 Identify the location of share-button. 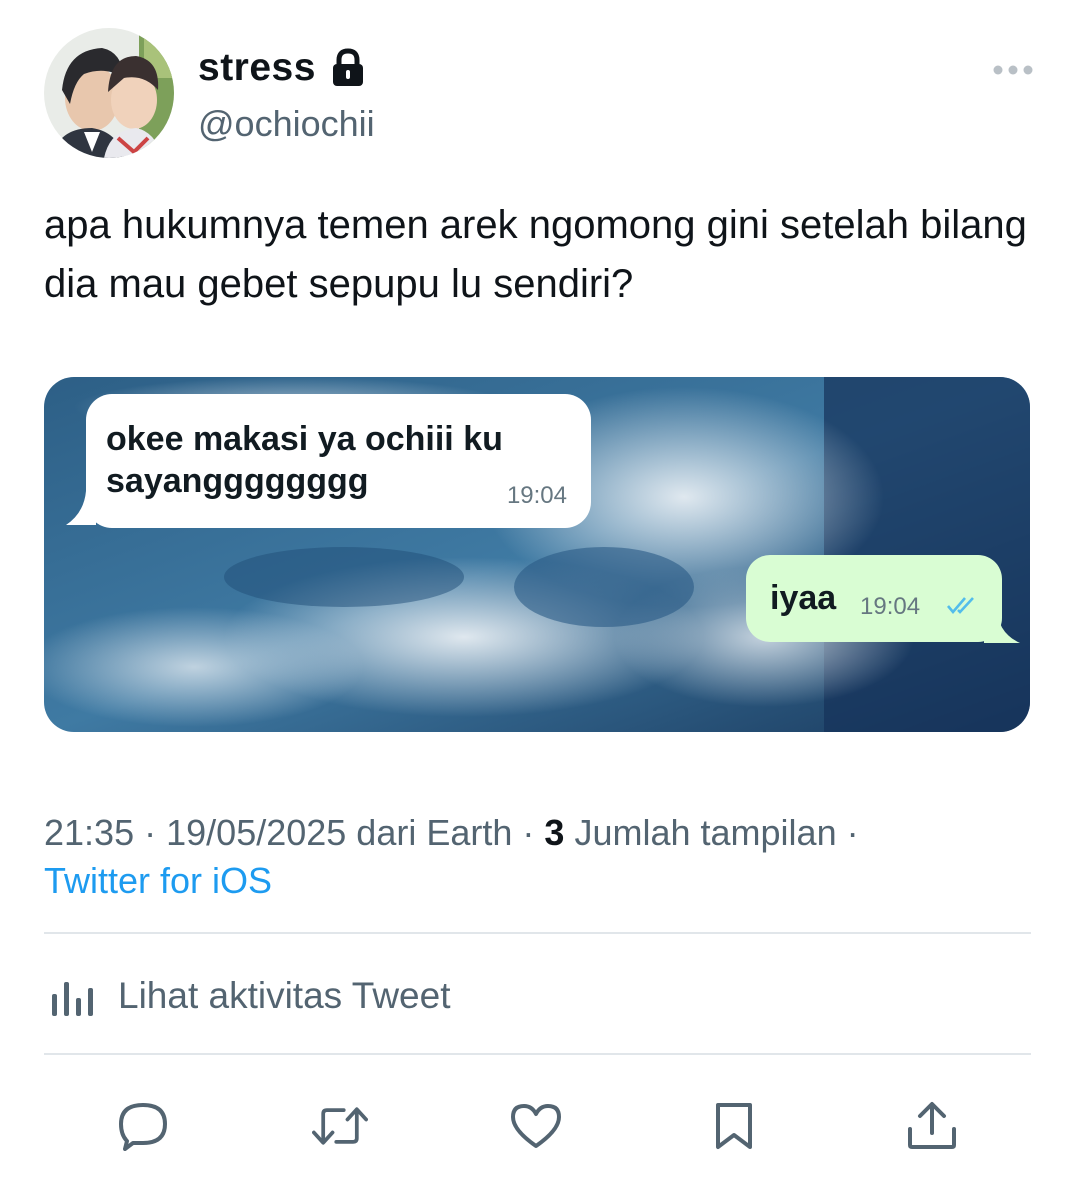
(932, 1126).